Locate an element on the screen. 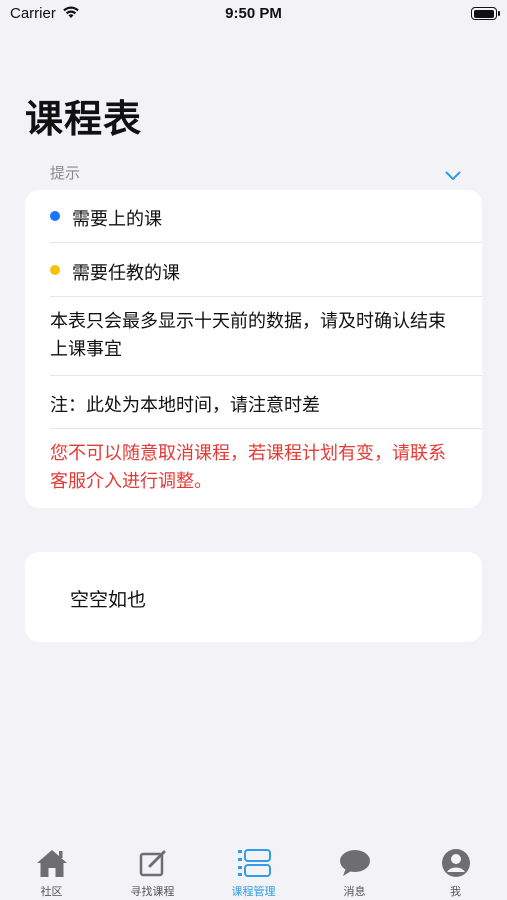  tab-find-course: 寻找课程 is located at coordinates (152, 870).